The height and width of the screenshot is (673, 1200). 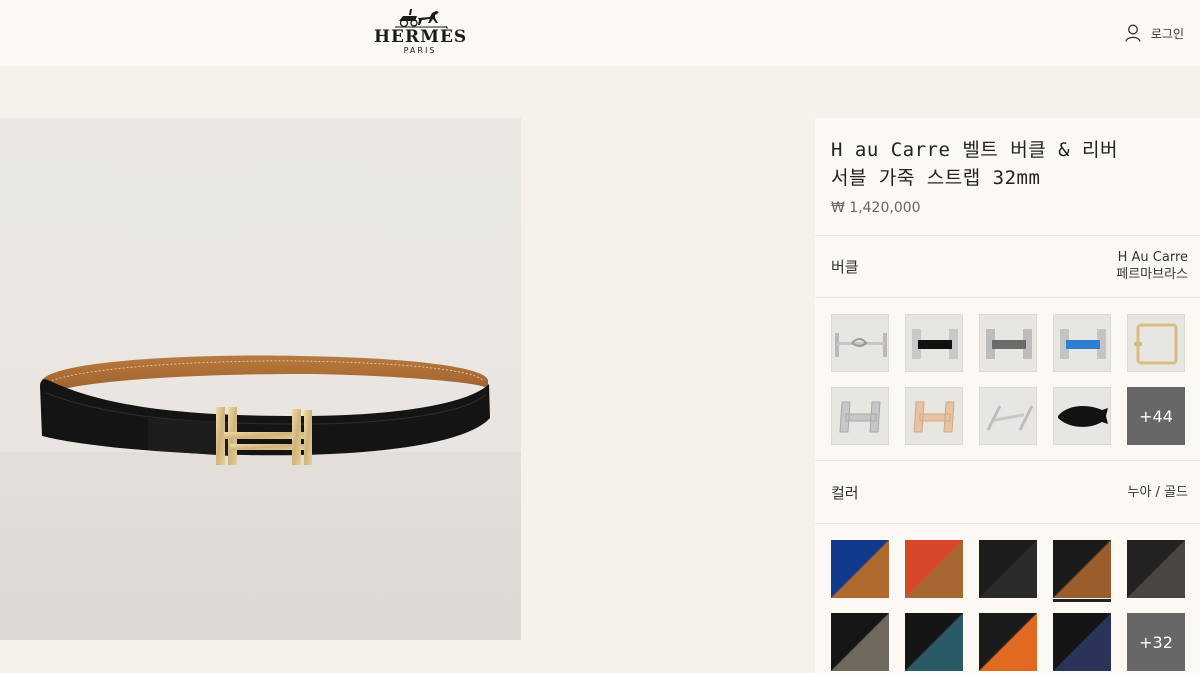 I want to click on buckle-label: 버클, so click(x=845, y=267).